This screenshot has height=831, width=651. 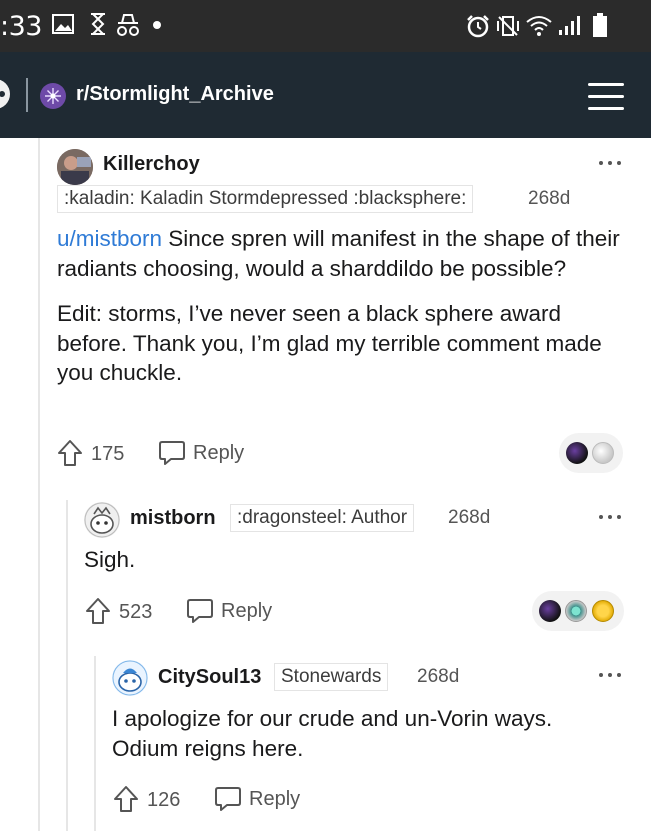 I want to click on signal-icon, so click(x=569, y=25).